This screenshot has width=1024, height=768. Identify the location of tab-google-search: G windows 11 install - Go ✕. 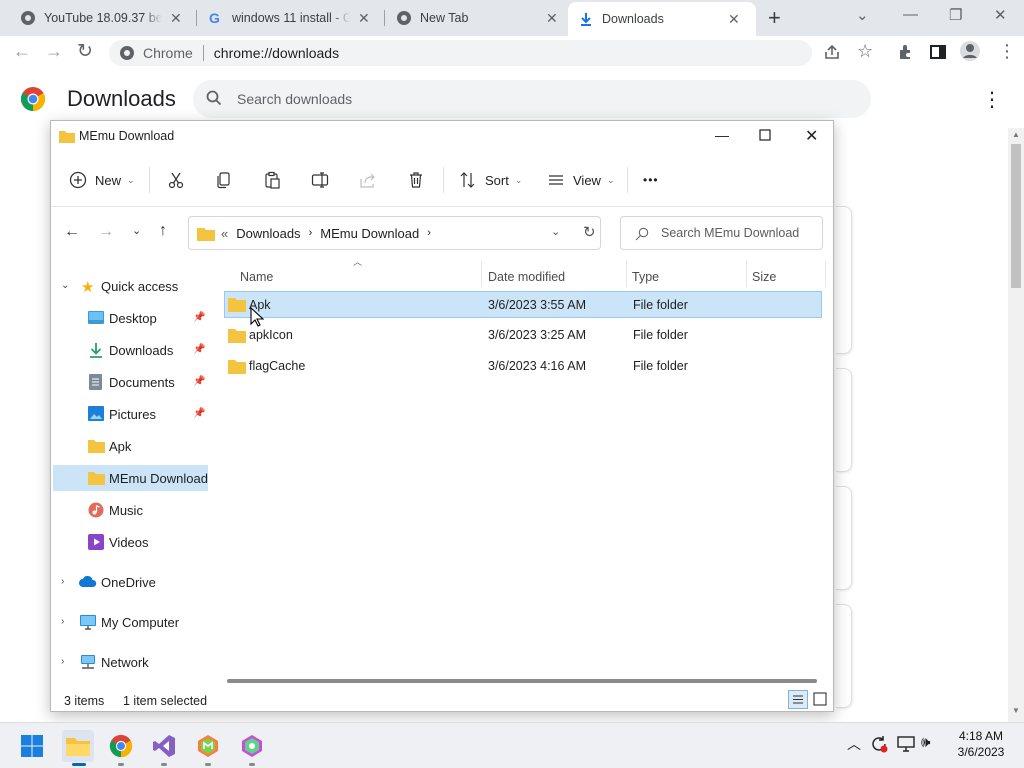
(289, 18).